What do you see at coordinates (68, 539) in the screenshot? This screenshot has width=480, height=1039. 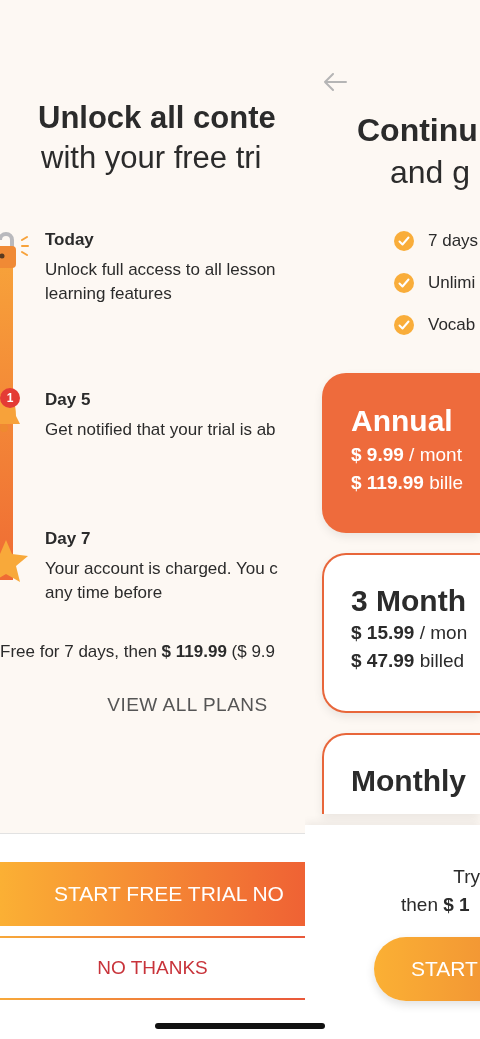 I see `step-title: Day 7` at bounding box center [68, 539].